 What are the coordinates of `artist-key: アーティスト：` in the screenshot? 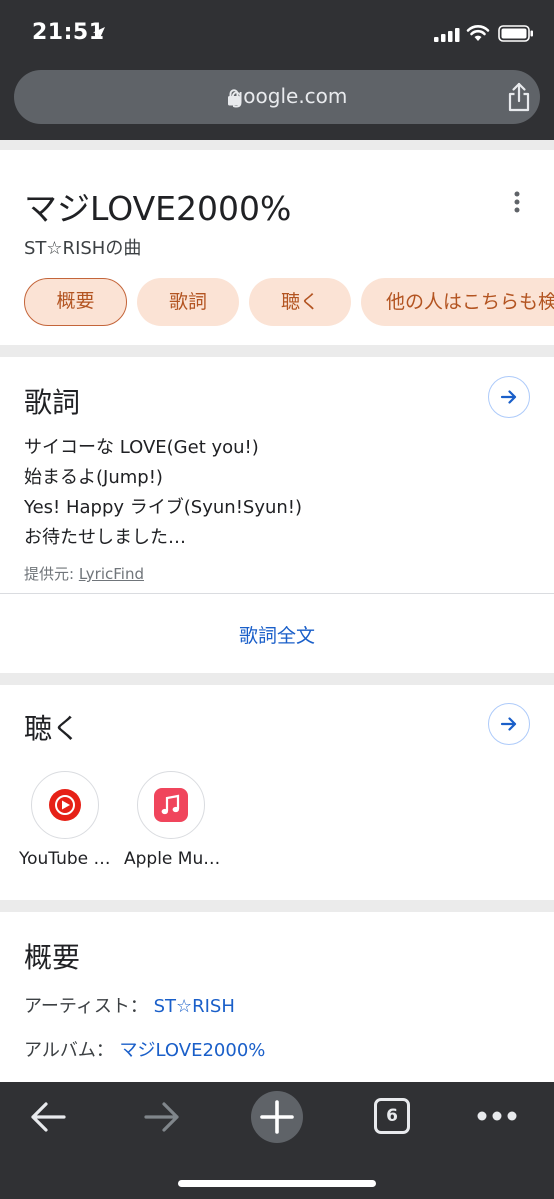 It's located at (89, 1006).